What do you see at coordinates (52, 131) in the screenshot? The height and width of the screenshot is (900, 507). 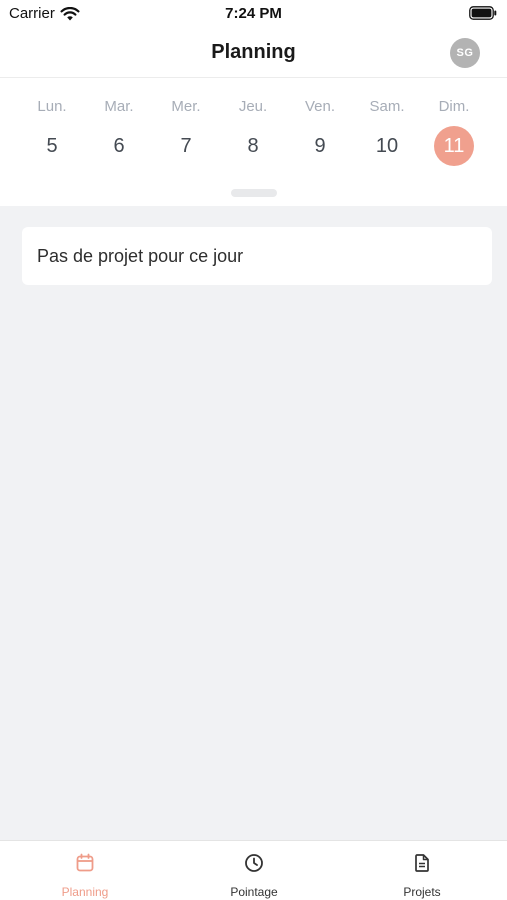 I see `day-monday: Lun. 5` at bounding box center [52, 131].